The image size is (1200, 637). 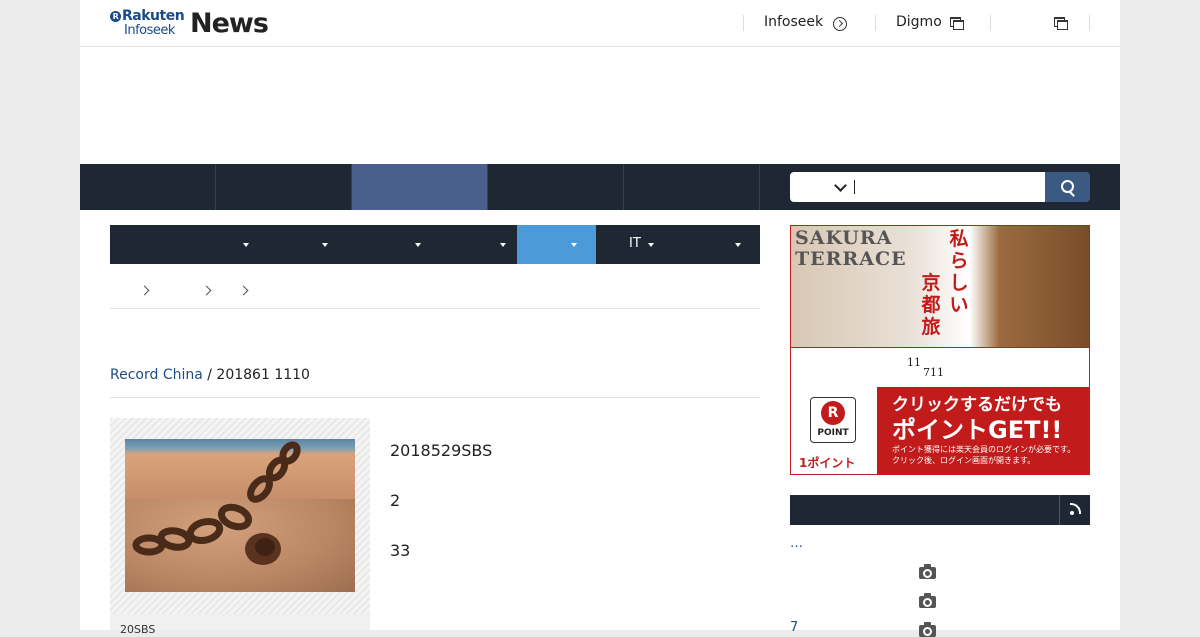 What do you see at coordinates (854, 187) in the screenshot?
I see `text-cursor` at bounding box center [854, 187].